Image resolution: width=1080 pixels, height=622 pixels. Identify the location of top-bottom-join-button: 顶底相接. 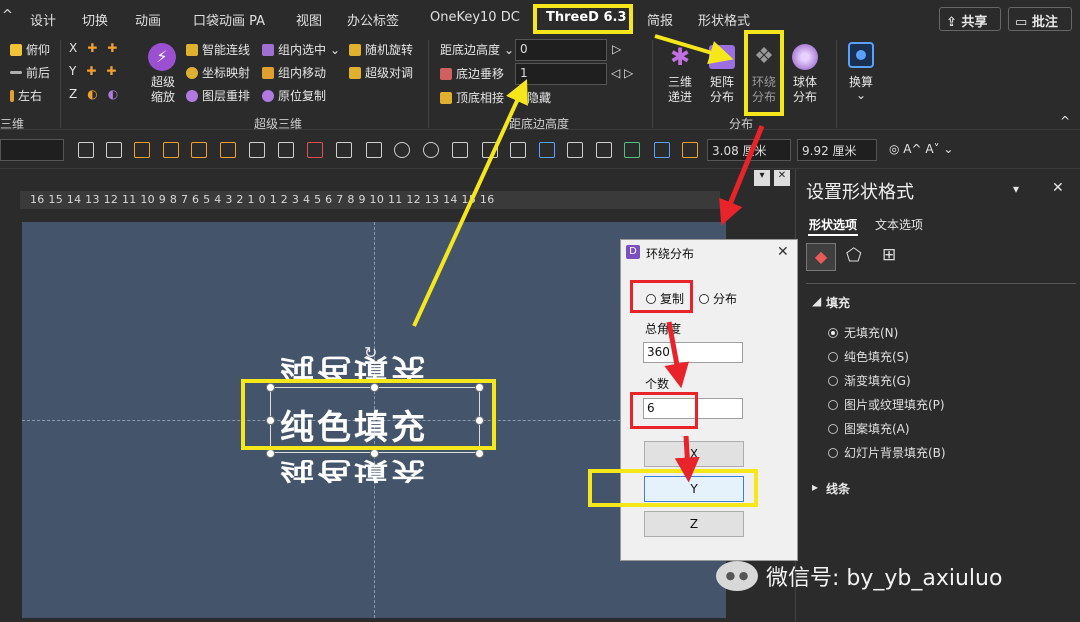
(472, 97).